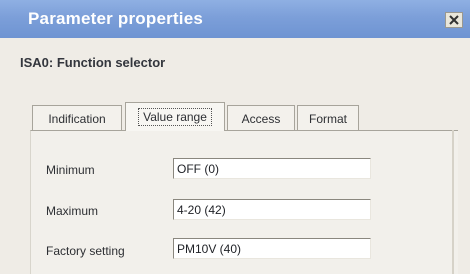 The width and height of the screenshot is (470, 274). What do you see at coordinates (93, 62) in the screenshot?
I see `parameter-subtitle: ISA0: Function selector` at bounding box center [93, 62].